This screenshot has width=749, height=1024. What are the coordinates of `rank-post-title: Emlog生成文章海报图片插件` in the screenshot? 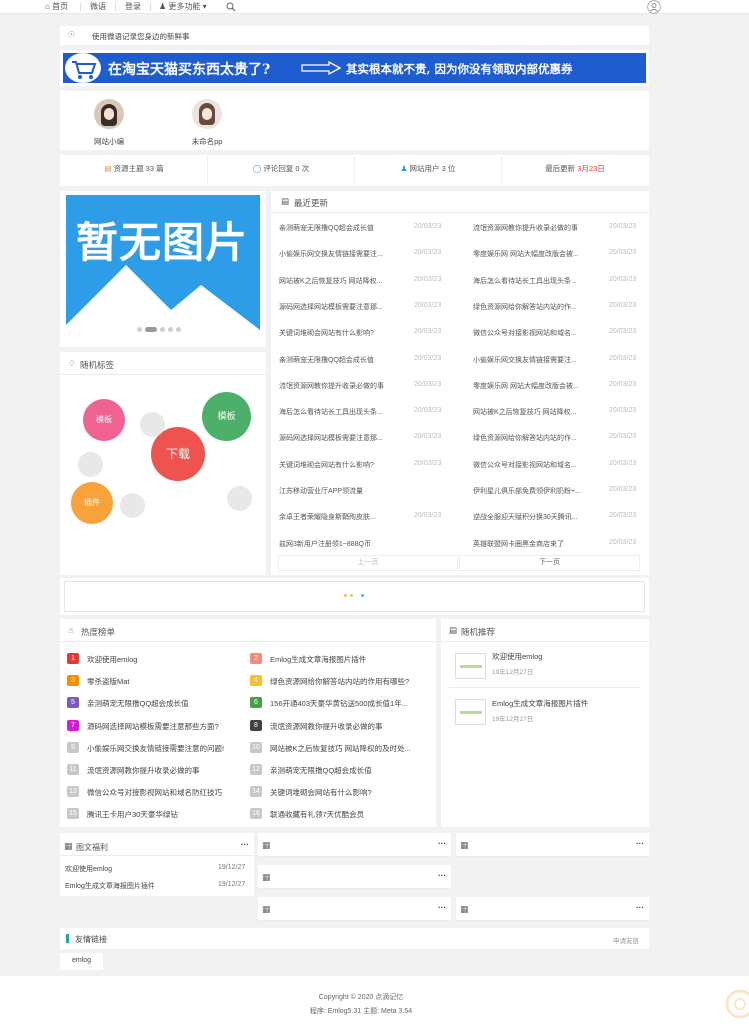 It's located at (347, 659).